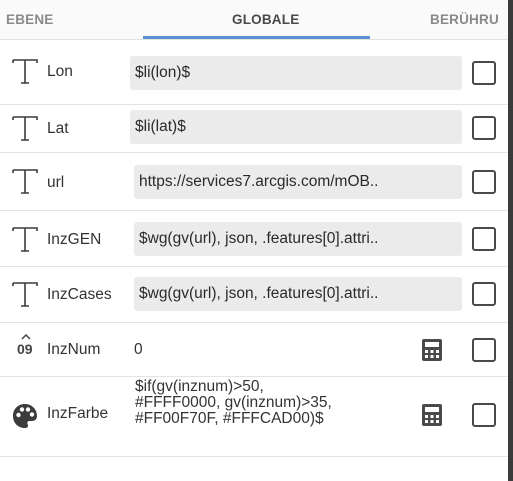 Image resolution: width=513 pixels, height=481 pixels. I want to click on variable-label: InzCases, so click(79, 294).